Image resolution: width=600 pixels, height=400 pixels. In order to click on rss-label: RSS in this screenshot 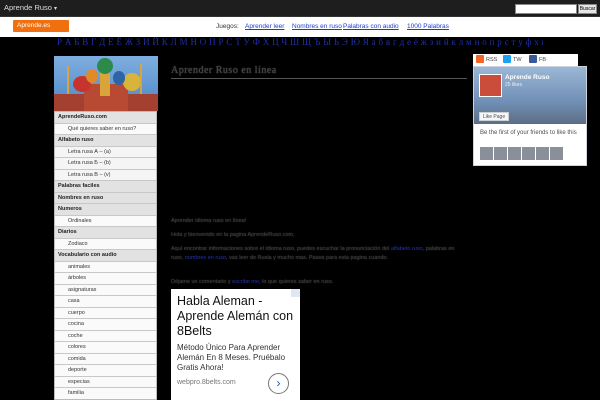, I will do `click(492, 60)`.